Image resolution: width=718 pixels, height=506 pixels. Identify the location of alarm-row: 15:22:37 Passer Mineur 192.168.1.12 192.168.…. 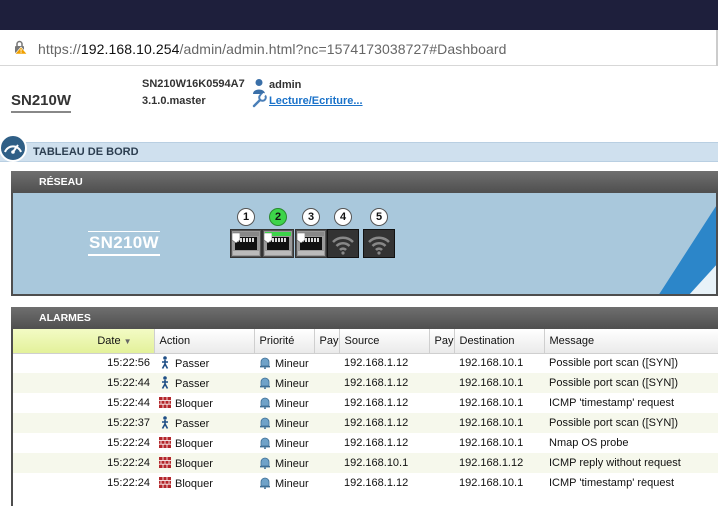
(365, 423).